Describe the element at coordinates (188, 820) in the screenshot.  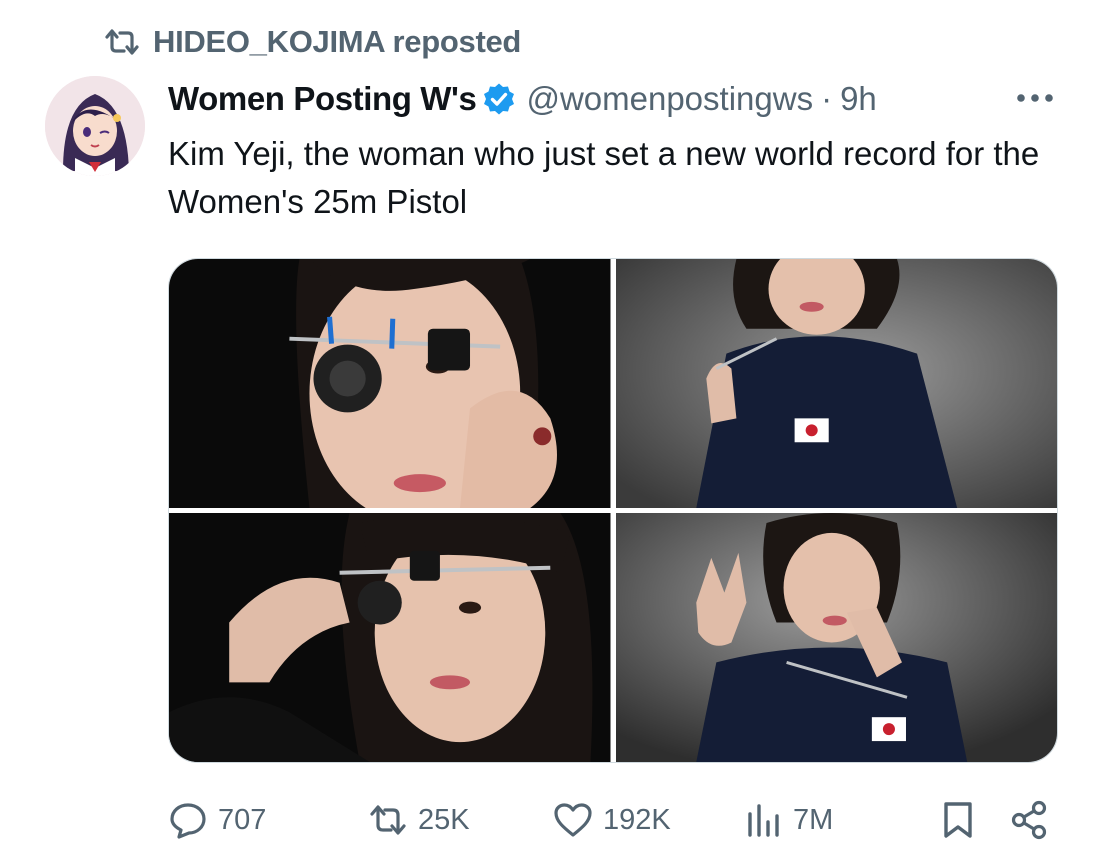
I see `reply-icon` at that location.